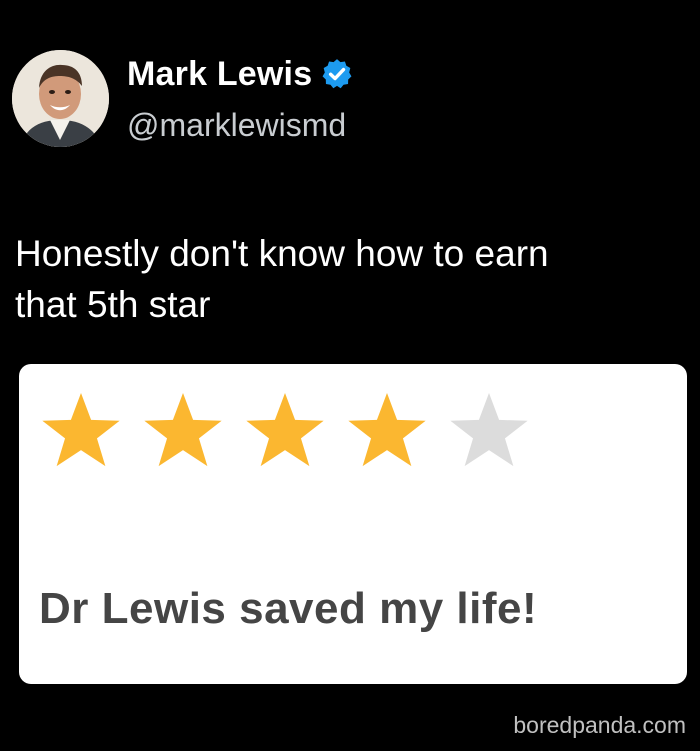  I want to click on tweet-header: Mark Lewis @marklewismd, so click(350, 99).